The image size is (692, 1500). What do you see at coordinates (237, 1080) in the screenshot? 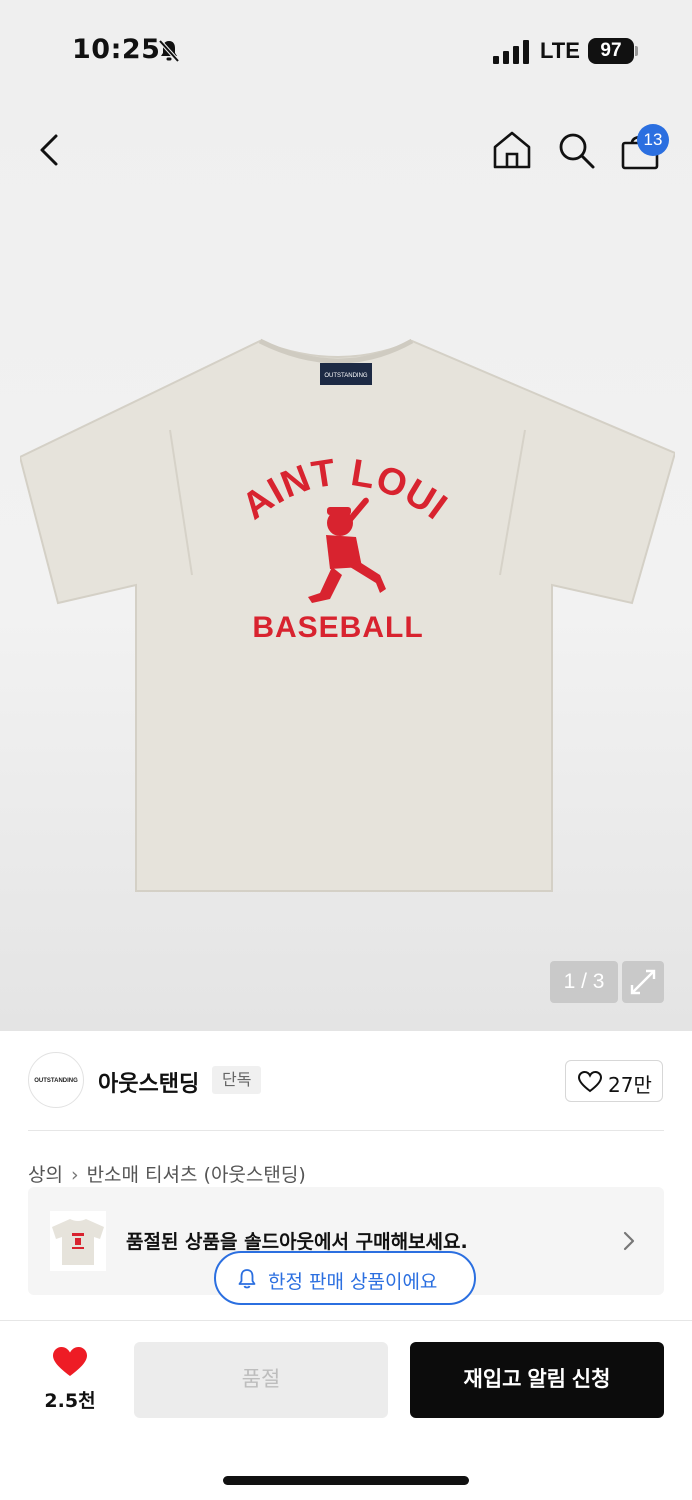
I see `exclusive-badge: 단독` at bounding box center [237, 1080].